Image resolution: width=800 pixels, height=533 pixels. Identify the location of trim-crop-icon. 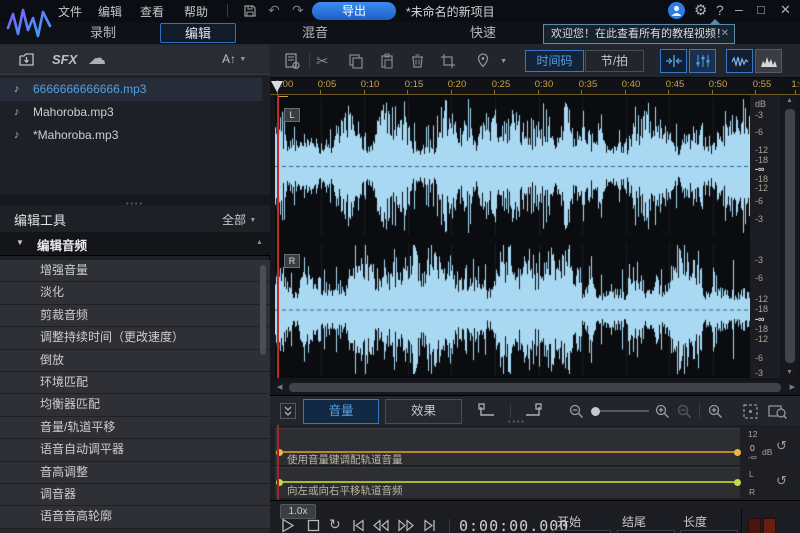
(448, 61).